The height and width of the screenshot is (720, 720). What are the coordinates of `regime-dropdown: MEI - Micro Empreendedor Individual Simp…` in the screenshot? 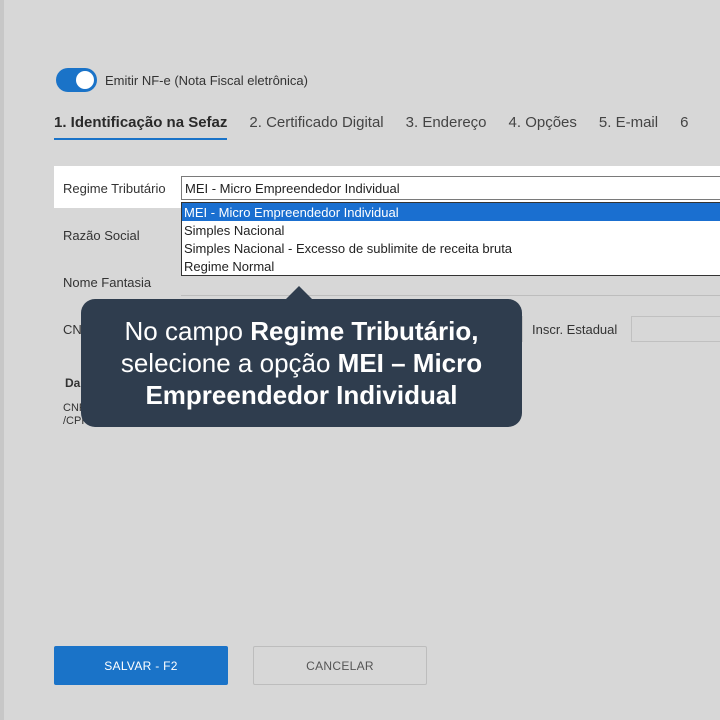 It's located at (450, 239).